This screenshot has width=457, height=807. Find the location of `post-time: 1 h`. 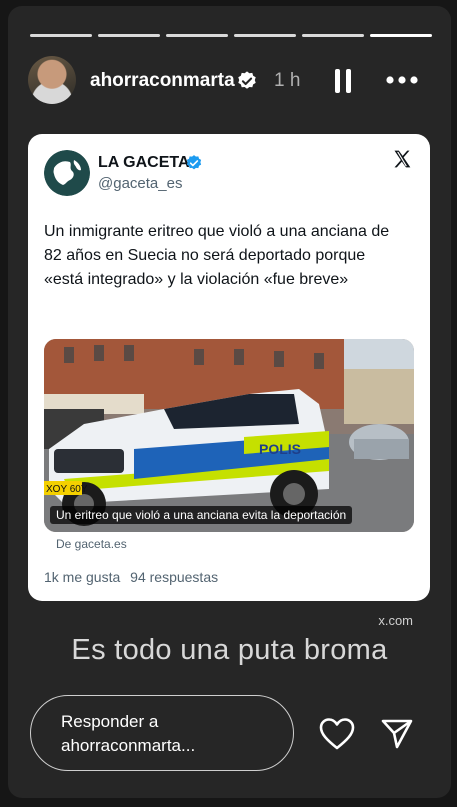

post-time: 1 h is located at coordinates (287, 80).